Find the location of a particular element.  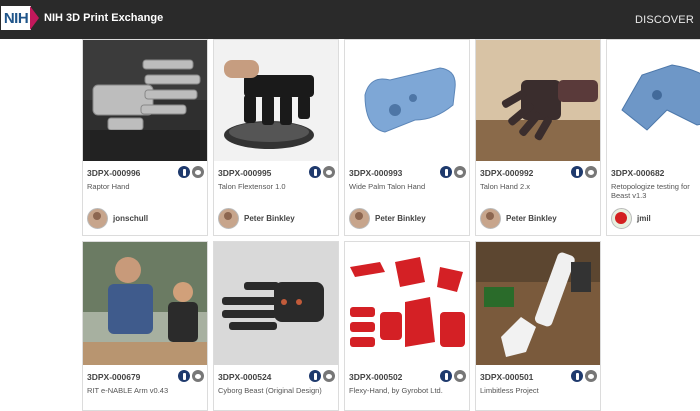

model-name: Raptor Hand is located at coordinates (108, 186).